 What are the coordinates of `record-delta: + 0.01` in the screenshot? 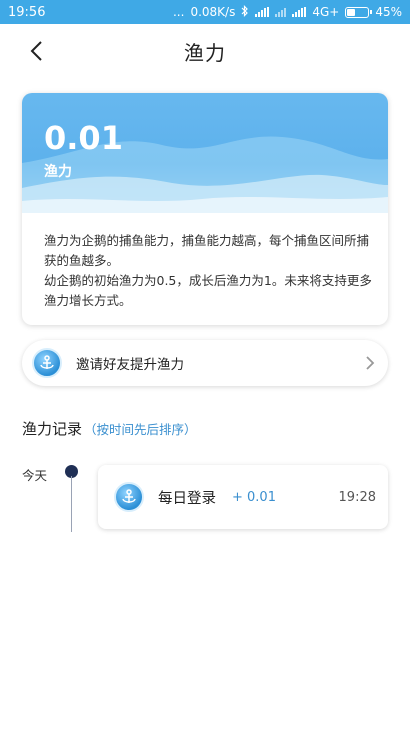 It's located at (254, 497).